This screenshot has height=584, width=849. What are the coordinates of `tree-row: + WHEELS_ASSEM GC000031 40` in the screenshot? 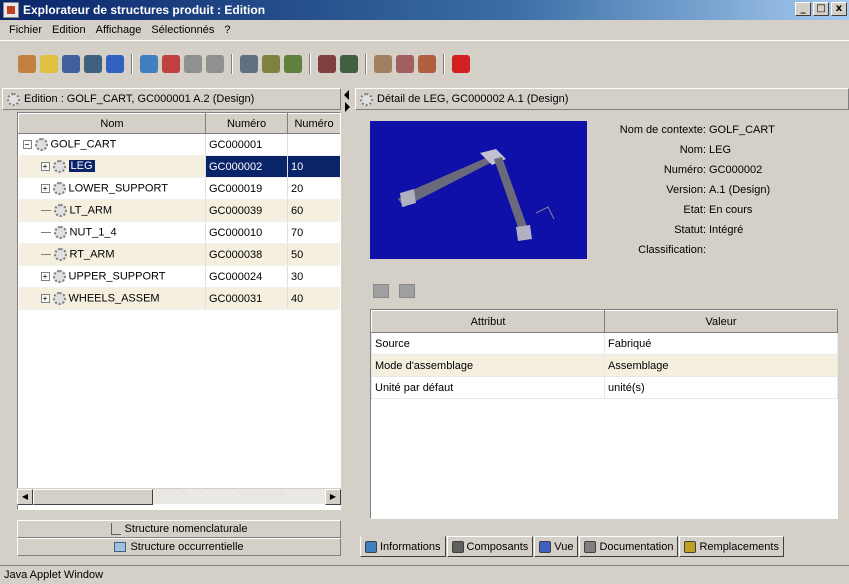 It's located at (179, 298).